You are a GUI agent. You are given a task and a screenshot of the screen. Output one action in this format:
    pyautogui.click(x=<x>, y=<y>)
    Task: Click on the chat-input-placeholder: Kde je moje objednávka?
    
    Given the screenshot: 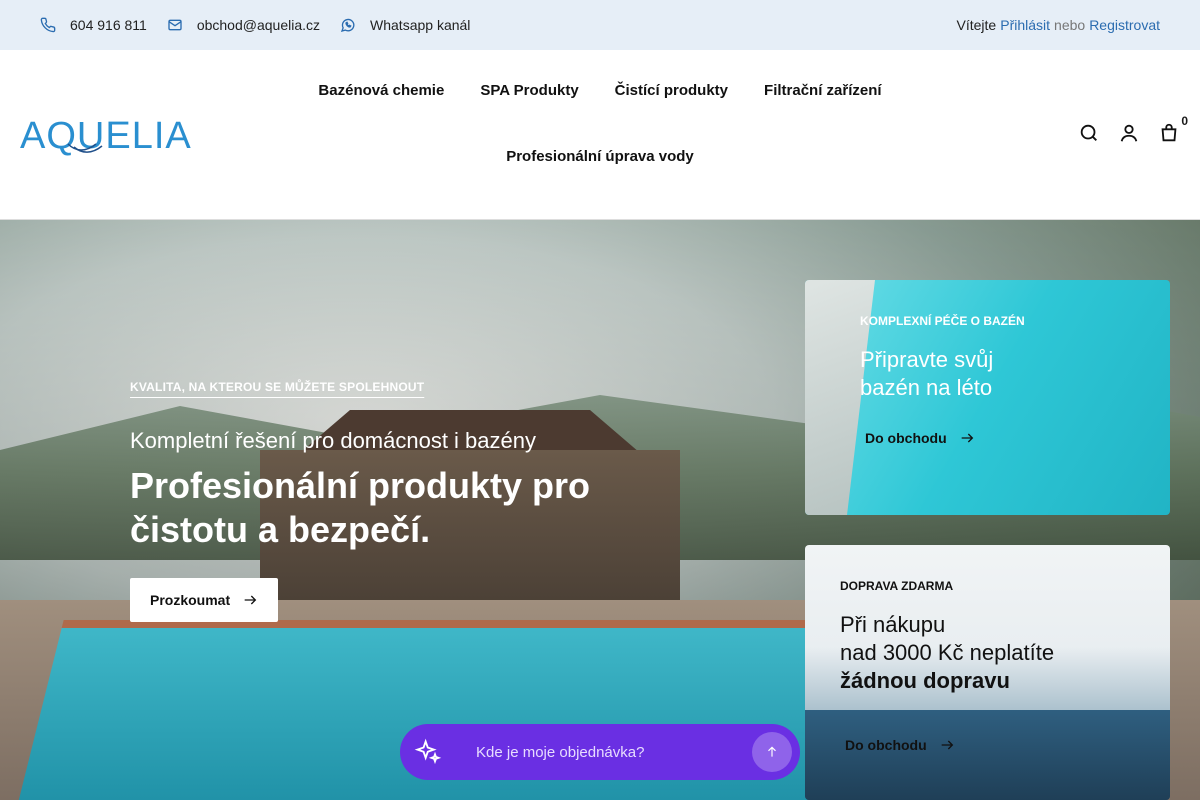 What is the action you would take?
    pyautogui.click(x=560, y=752)
    